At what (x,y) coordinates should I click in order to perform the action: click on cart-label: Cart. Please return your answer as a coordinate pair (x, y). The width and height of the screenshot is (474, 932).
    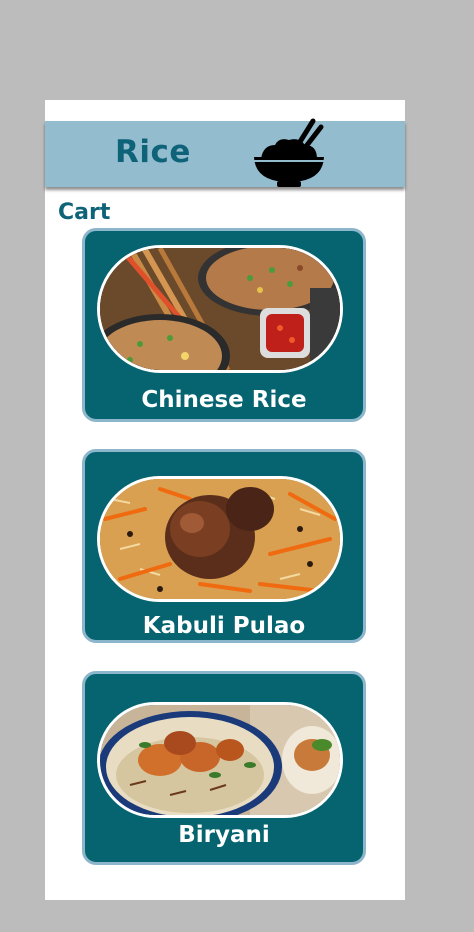
    Looking at the image, I should click on (84, 212).